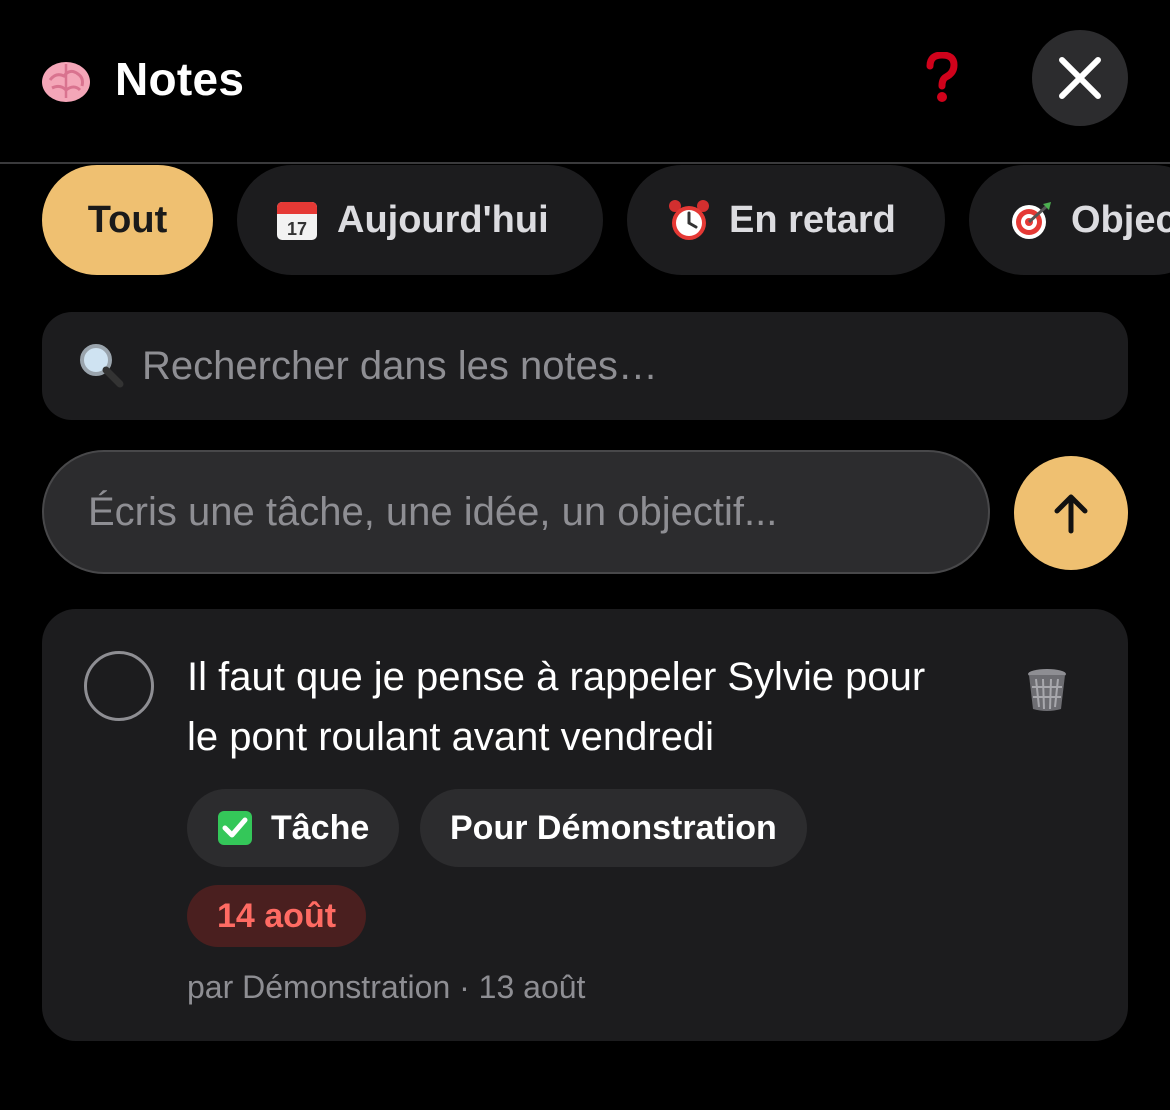 This screenshot has width=1170, height=1110. I want to click on search-bar, so click(585, 366).